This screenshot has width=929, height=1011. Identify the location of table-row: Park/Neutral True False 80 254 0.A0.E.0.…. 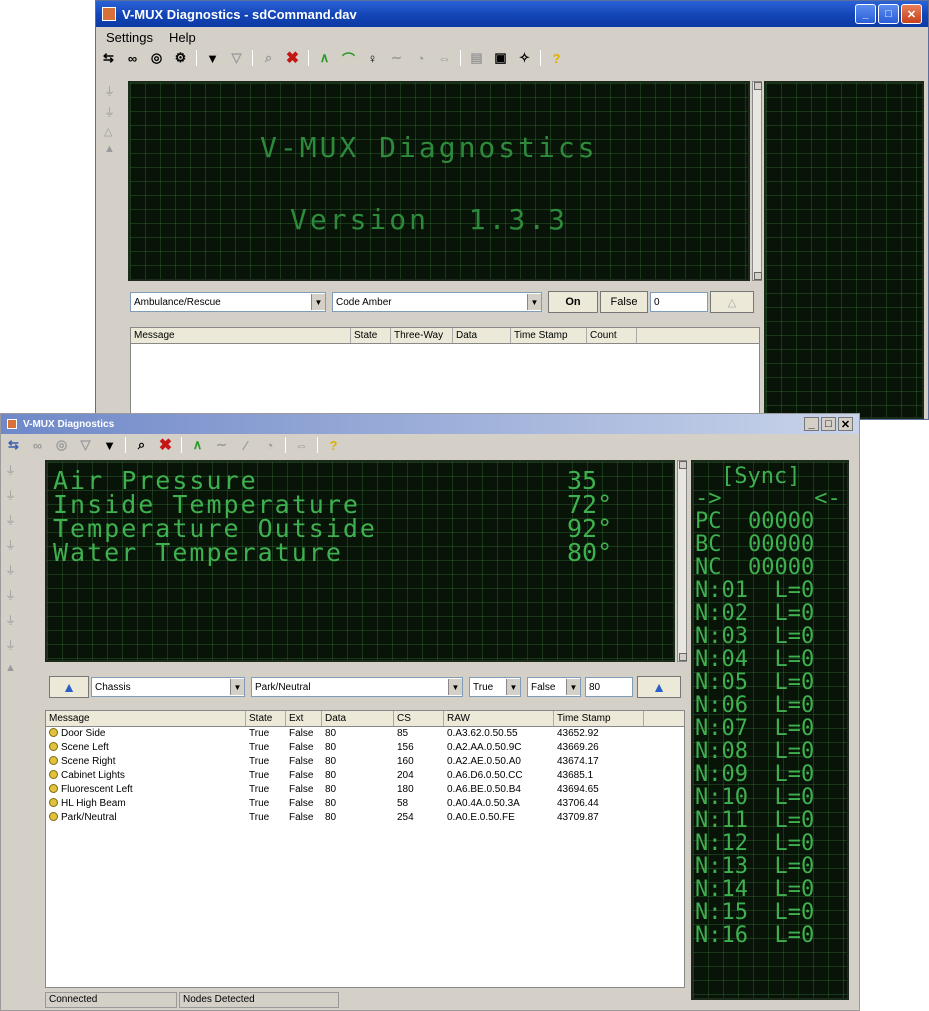
(365, 818).